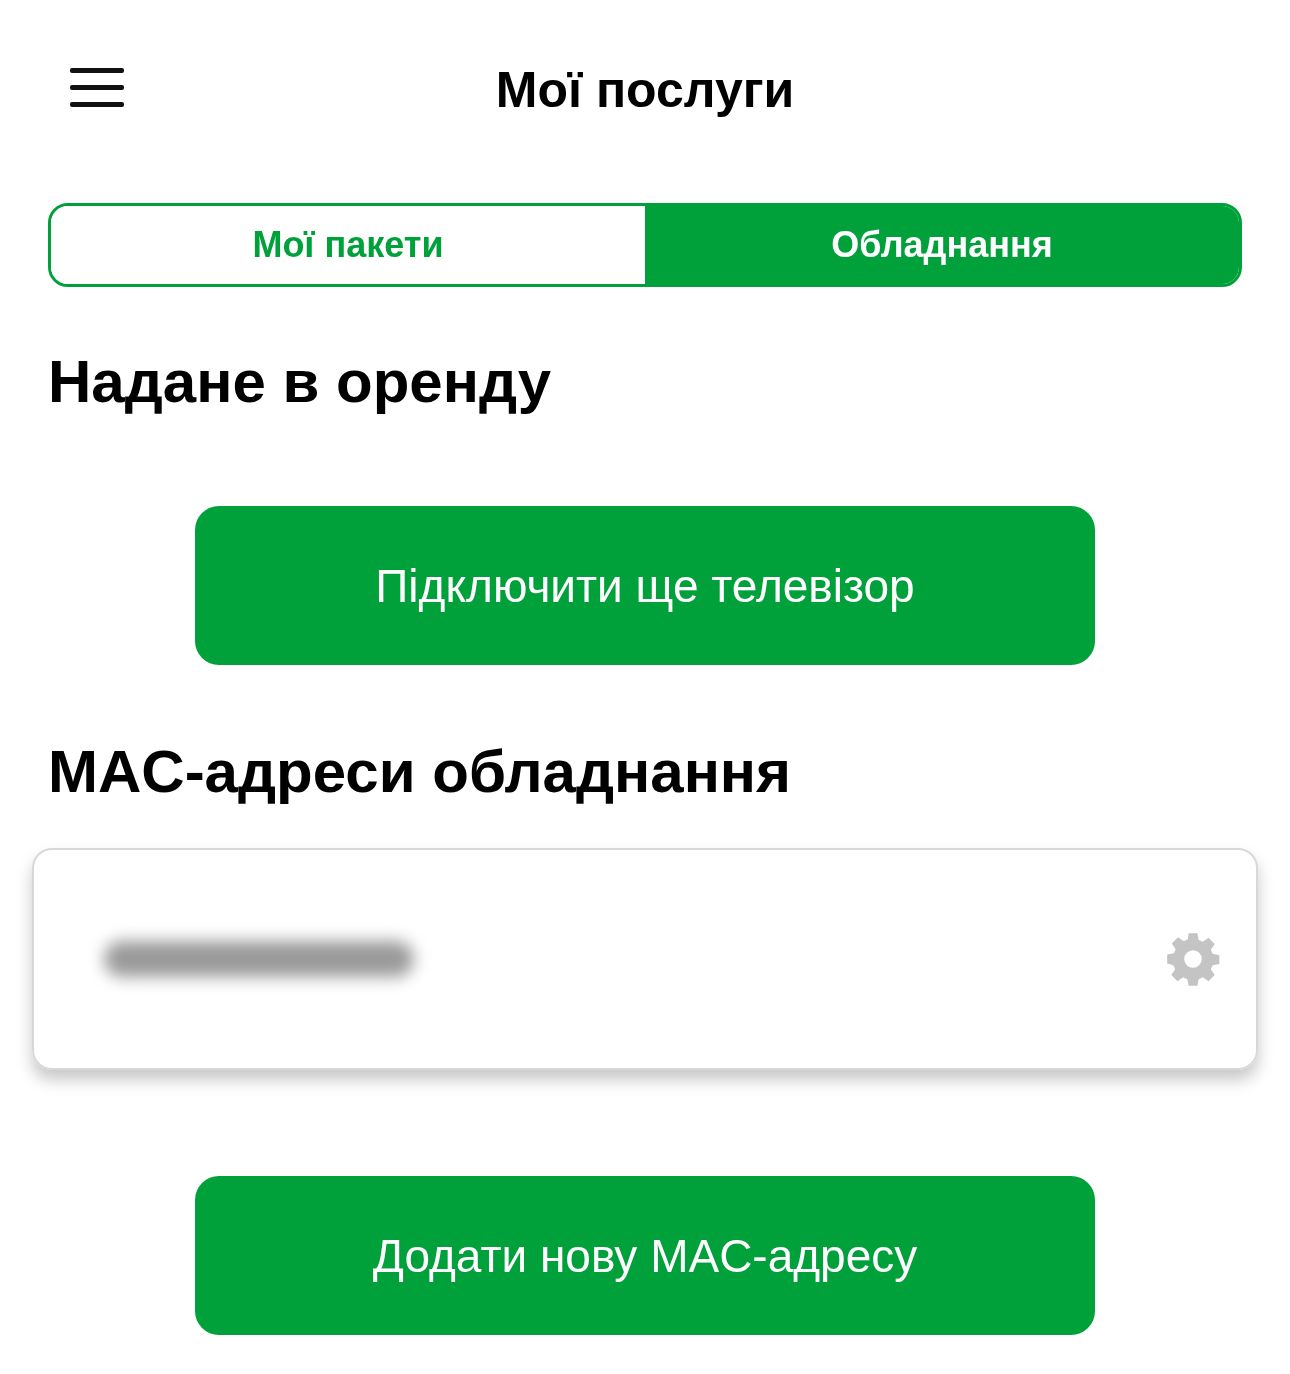 The height and width of the screenshot is (1374, 1290). What do you see at coordinates (645, 90) in the screenshot?
I see `page-title: Мої послуги` at bounding box center [645, 90].